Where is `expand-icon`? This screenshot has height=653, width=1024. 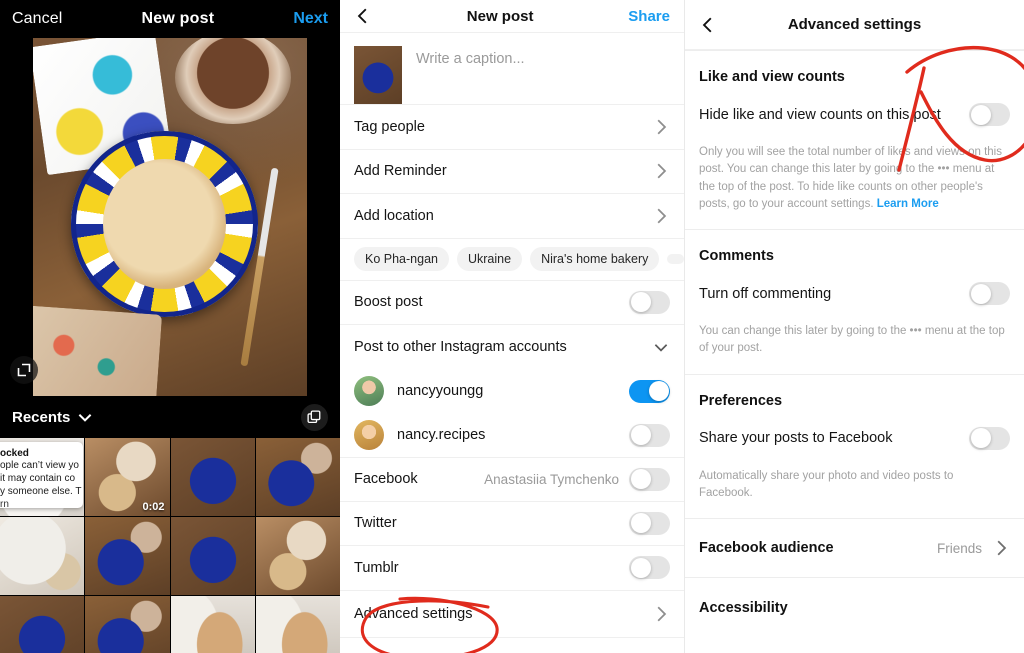
expand-icon is located at coordinates (24, 370).